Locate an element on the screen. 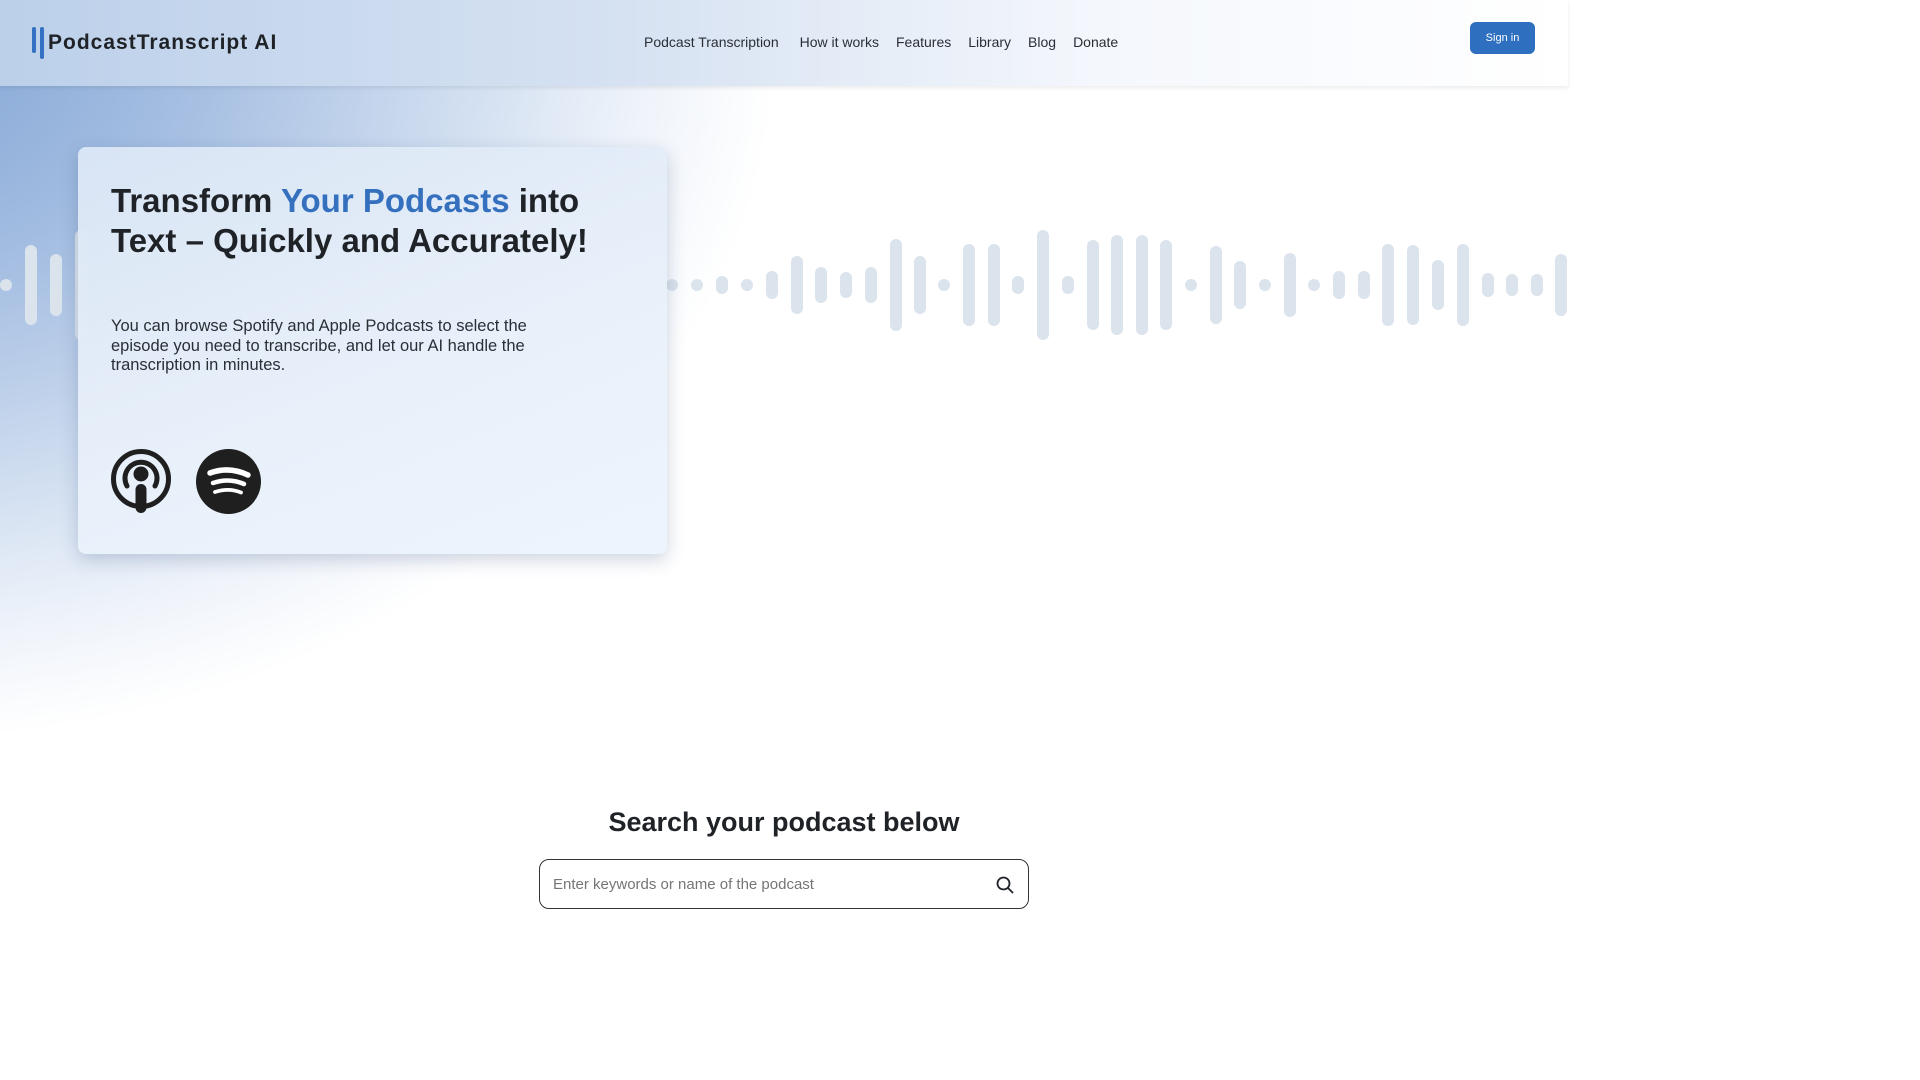  logo-text: PodcastTranscript AI is located at coordinates (163, 42).